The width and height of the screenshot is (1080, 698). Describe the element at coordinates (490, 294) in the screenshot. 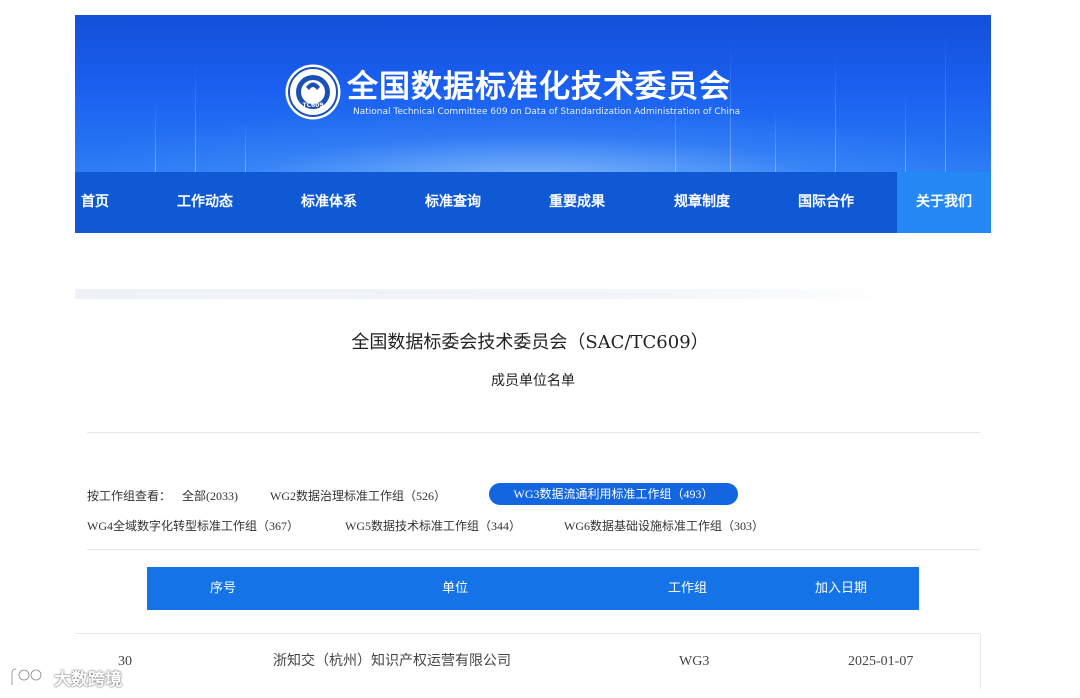

I see `section-divider` at that location.